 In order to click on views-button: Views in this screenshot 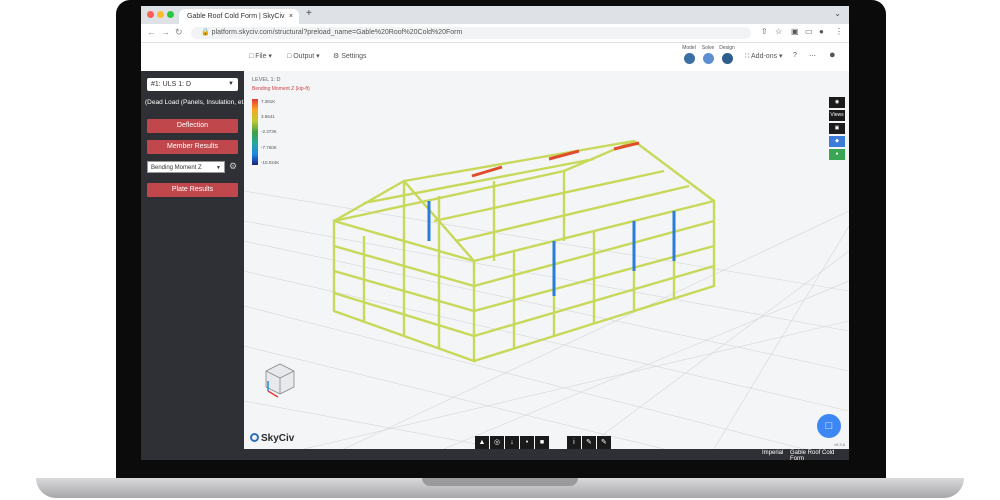, I will do `click(837, 115)`.